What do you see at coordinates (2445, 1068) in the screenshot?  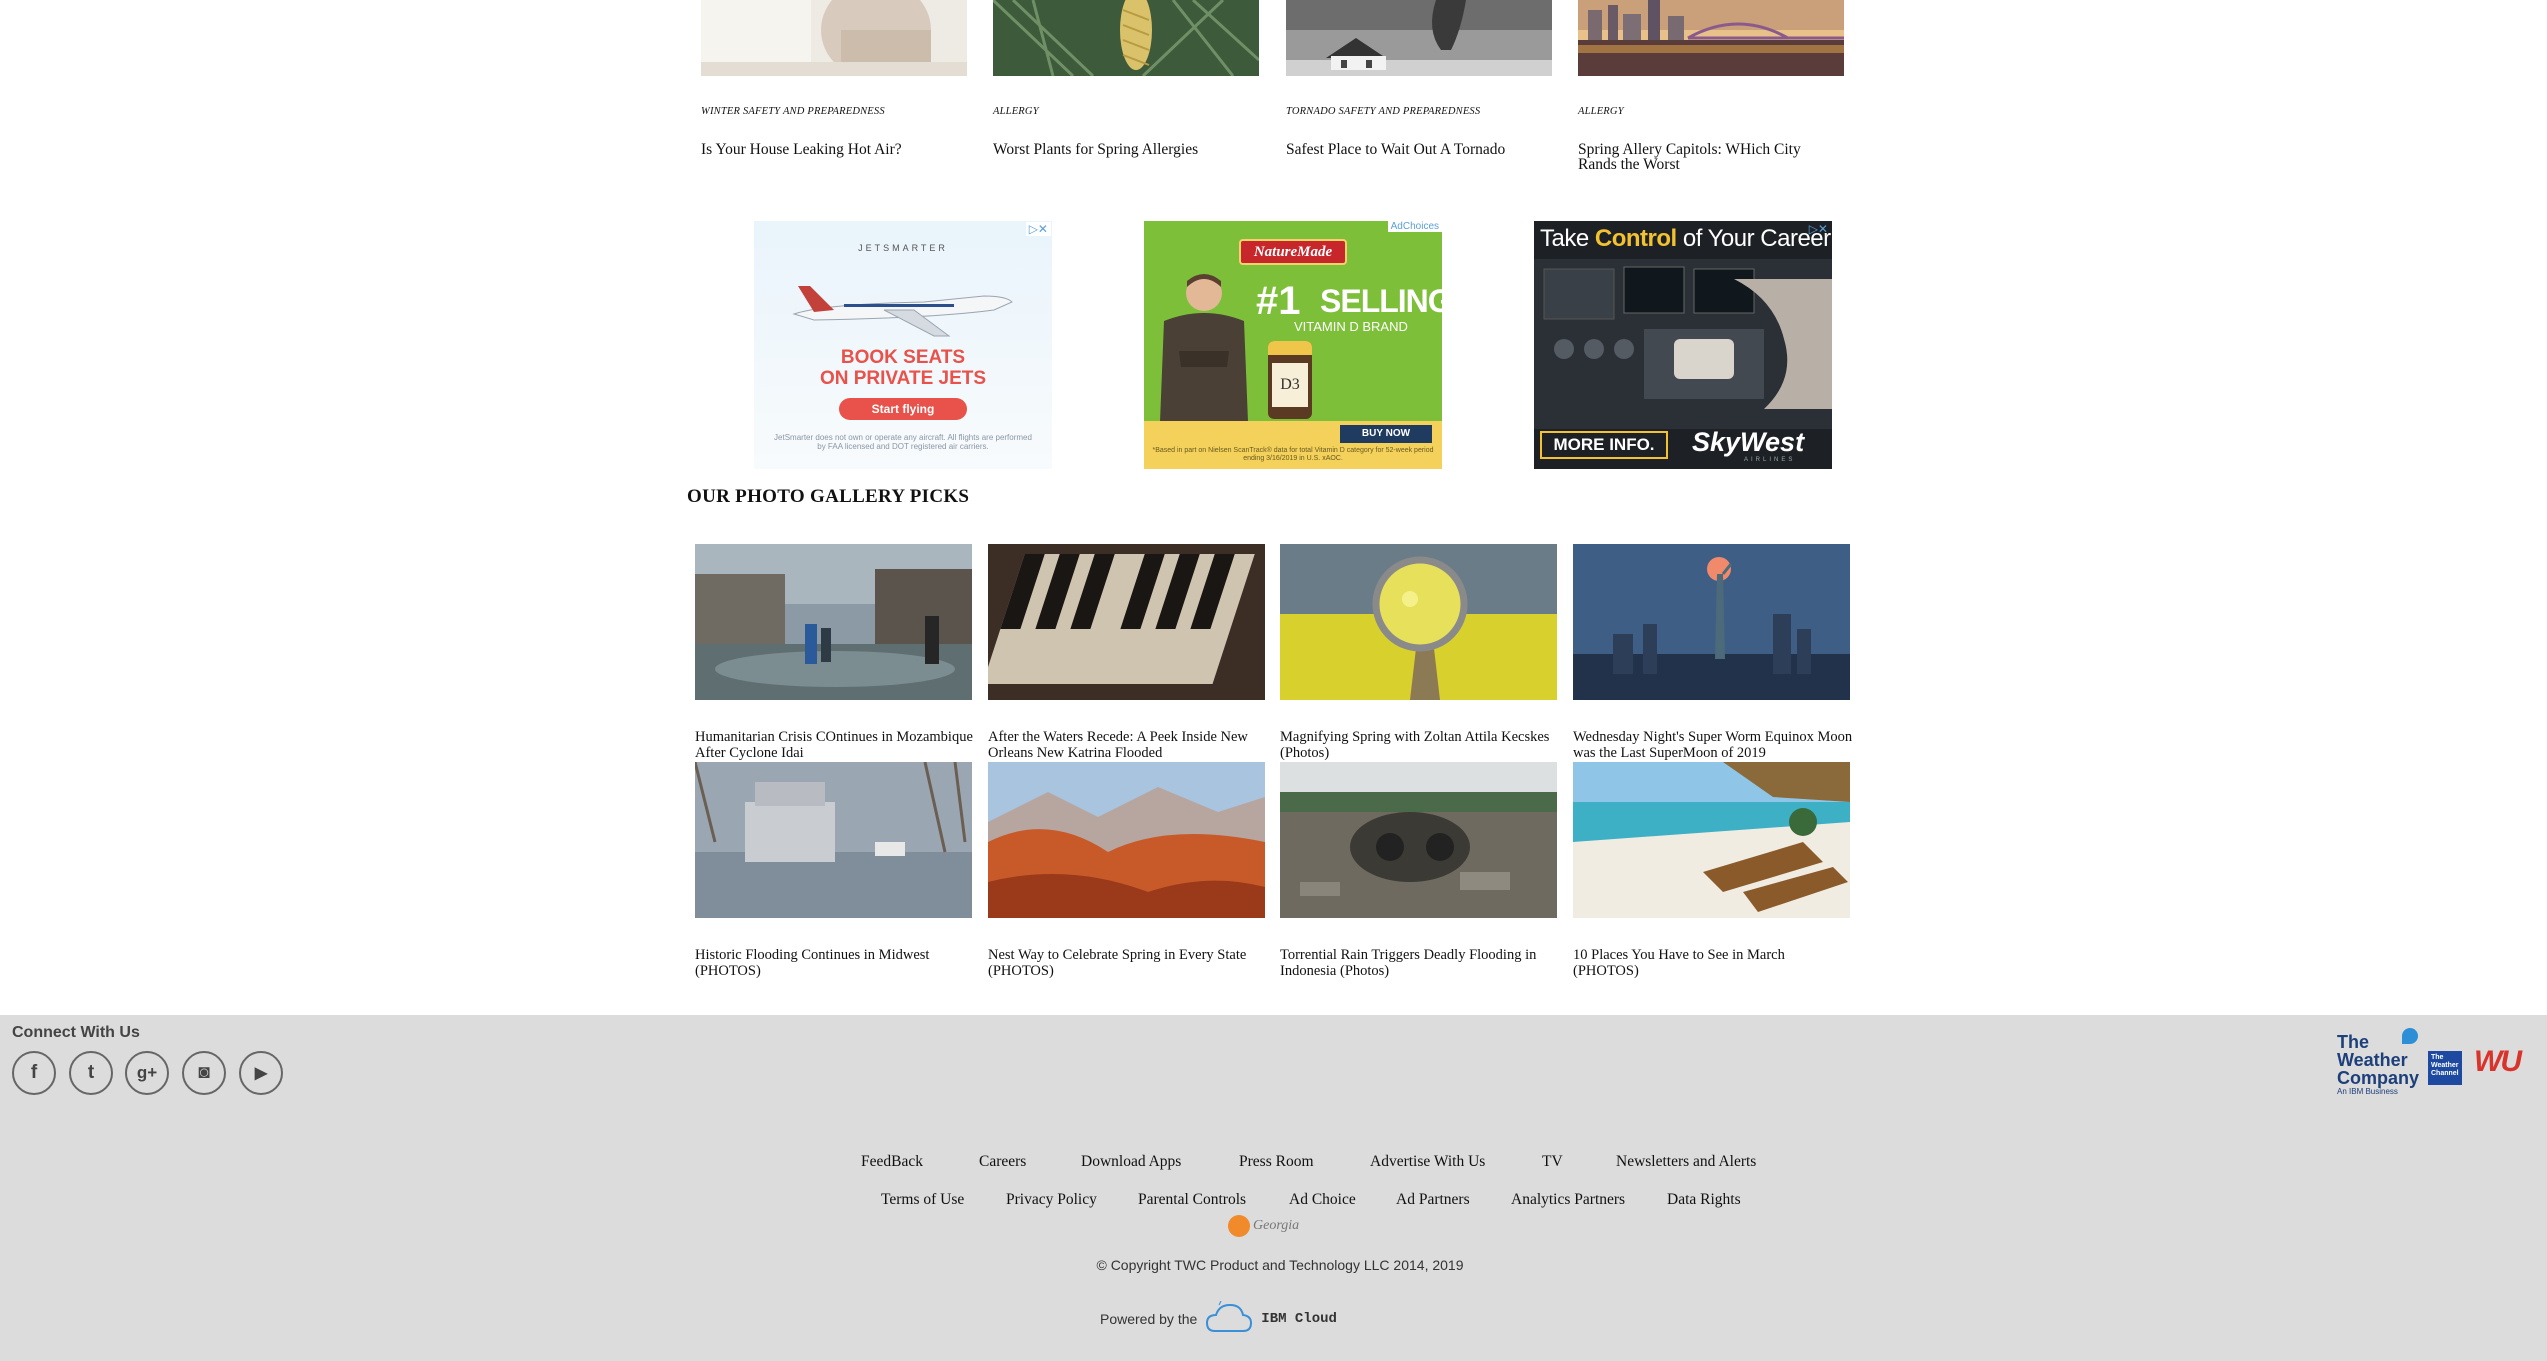 I see `weather-channel-logo: The Weather Channel` at bounding box center [2445, 1068].